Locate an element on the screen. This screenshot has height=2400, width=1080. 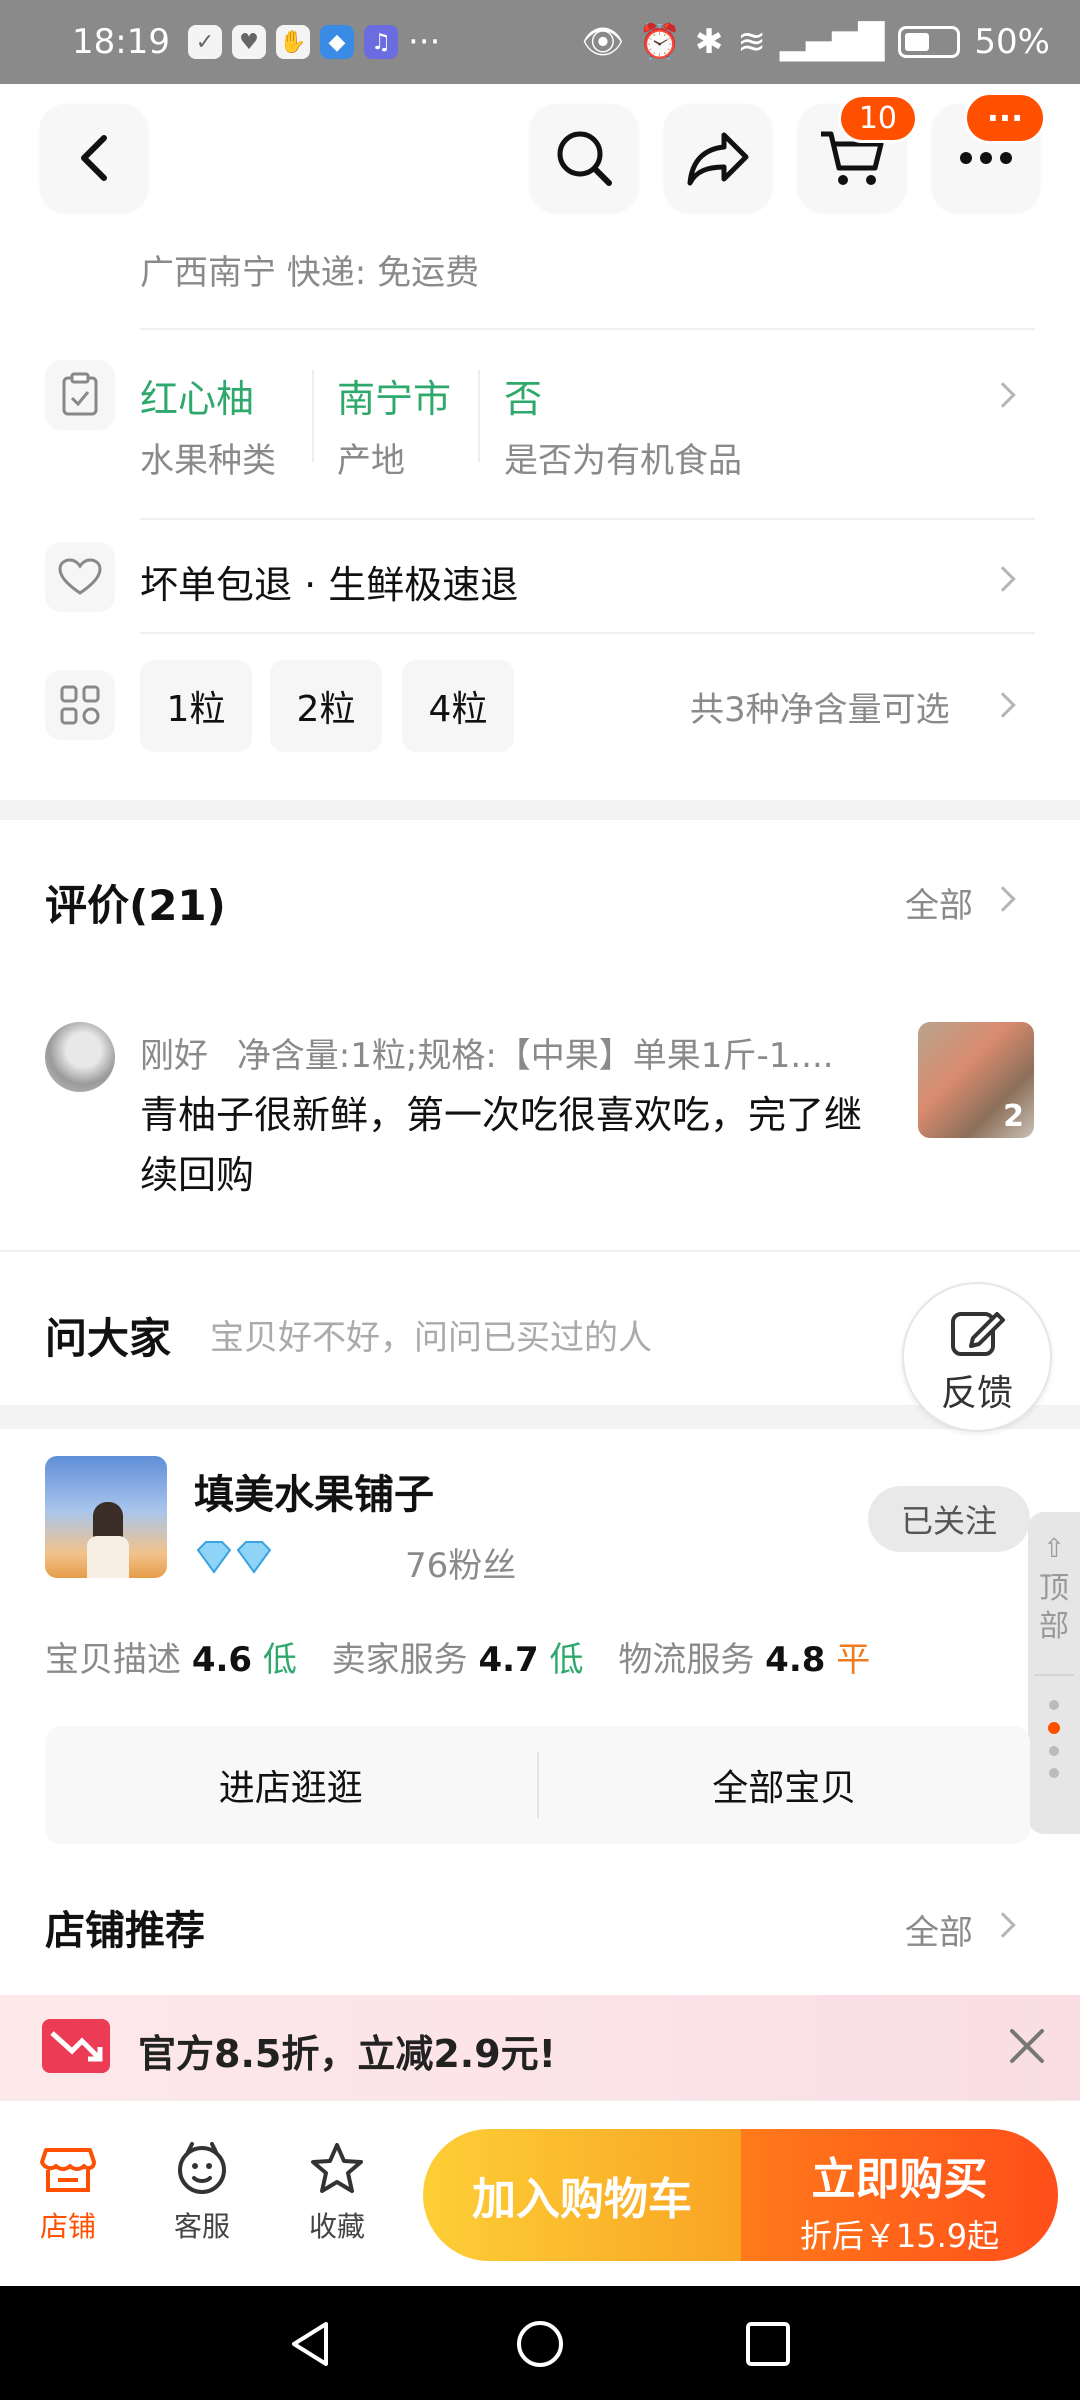
service-icon is located at coordinates (202, 2168).